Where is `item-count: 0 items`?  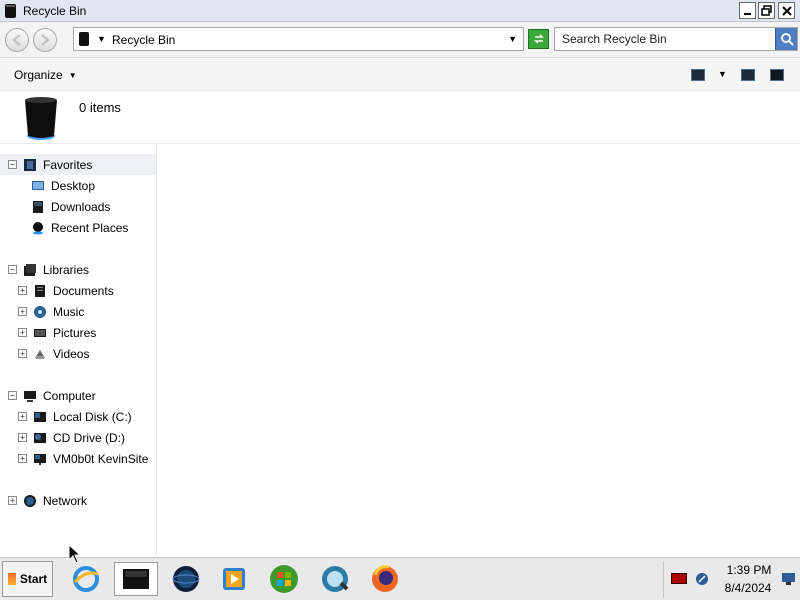 item-count: 0 items is located at coordinates (100, 107).